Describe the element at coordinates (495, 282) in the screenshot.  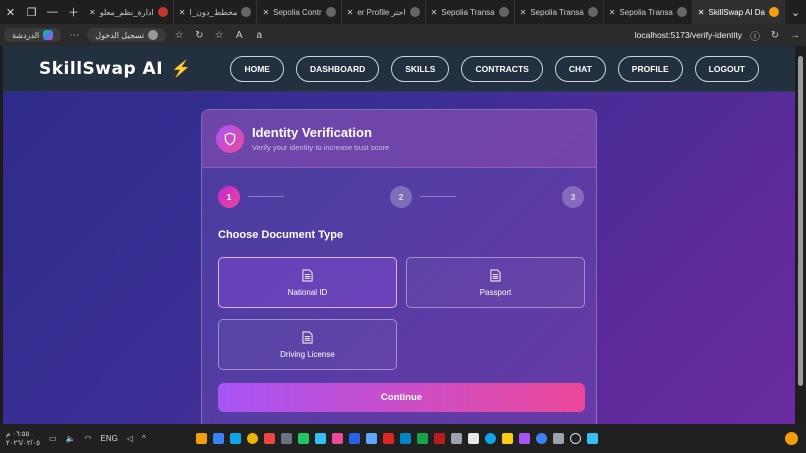
I see `option-passport: Passport` at that location.